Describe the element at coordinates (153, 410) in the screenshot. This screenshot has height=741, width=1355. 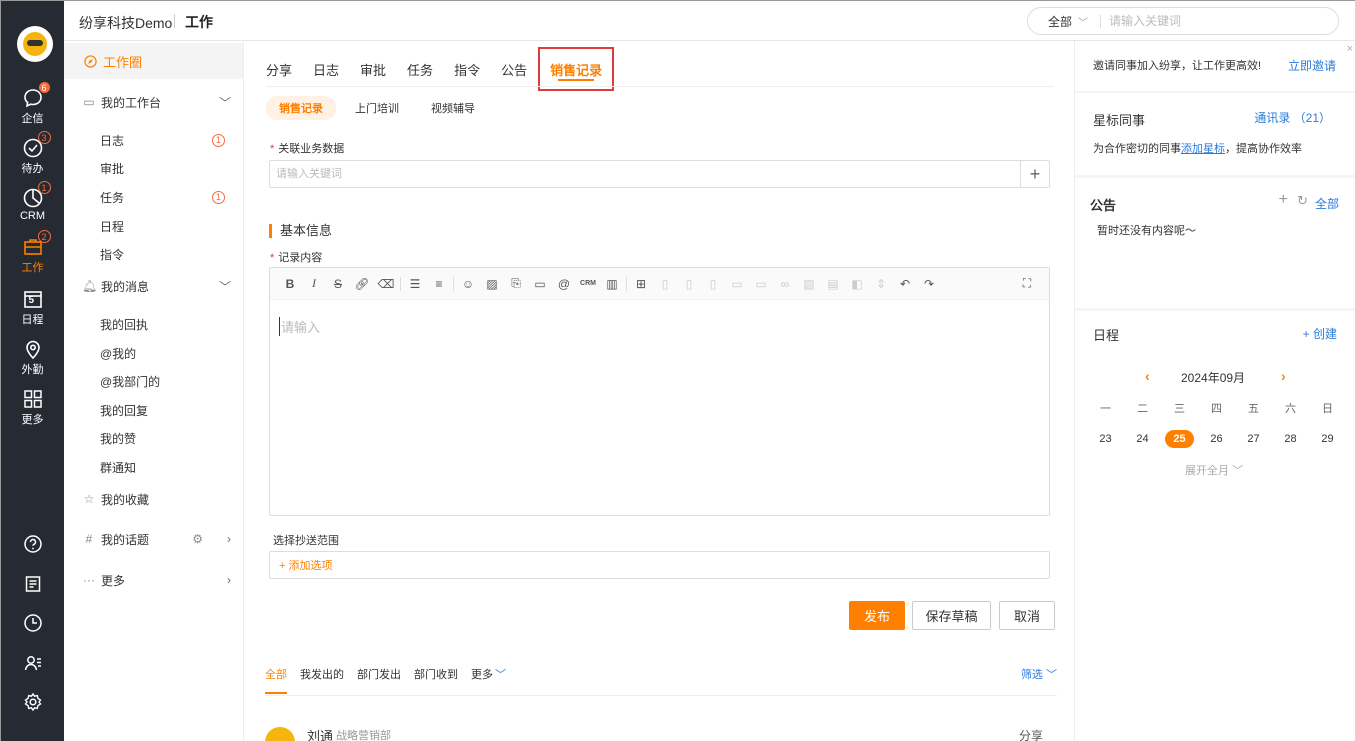
I see `nav-item-replies: 我的回复` at that location.